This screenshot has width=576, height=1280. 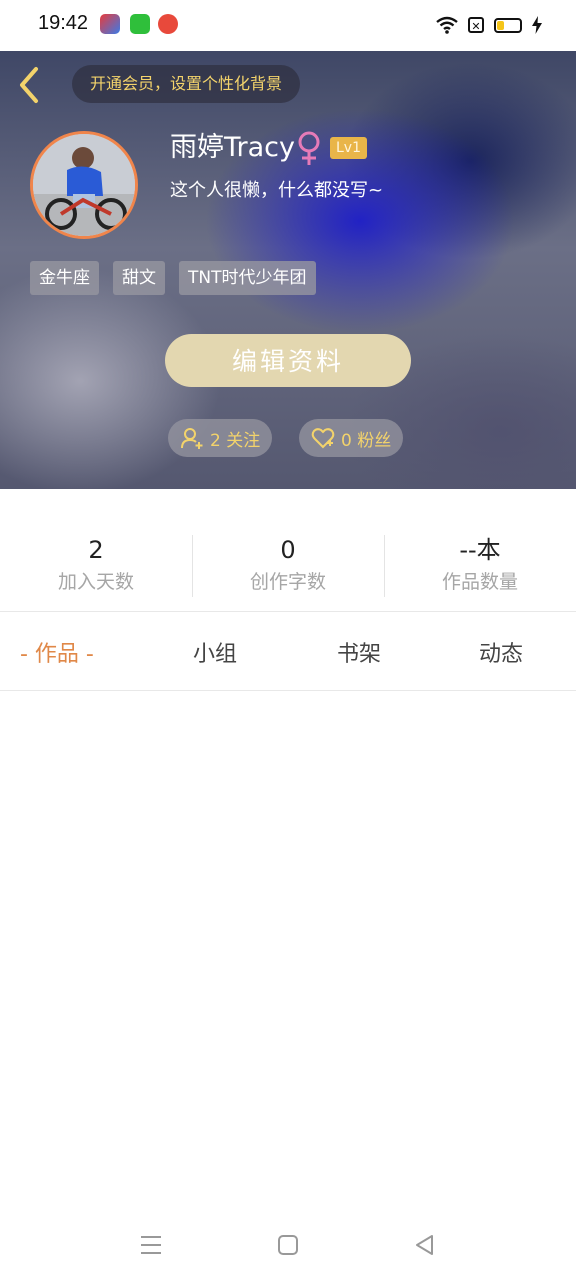 What do you see at coordinates (501, 652) in the screenshot?
I see `tab-activity: 动态` at bounding box center [501, 652].